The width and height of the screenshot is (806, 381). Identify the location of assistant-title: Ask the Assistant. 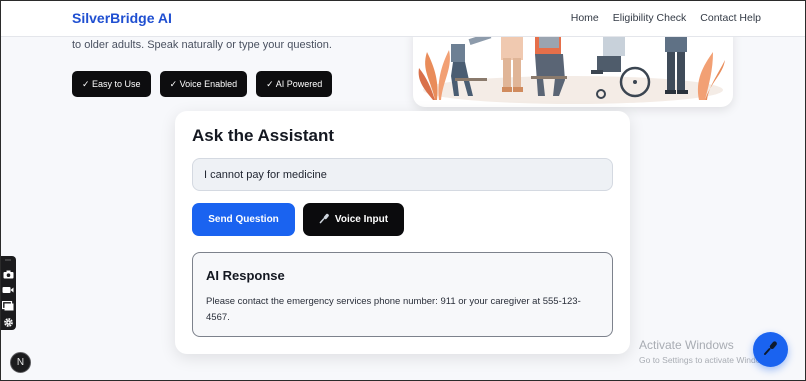
(263, 135).